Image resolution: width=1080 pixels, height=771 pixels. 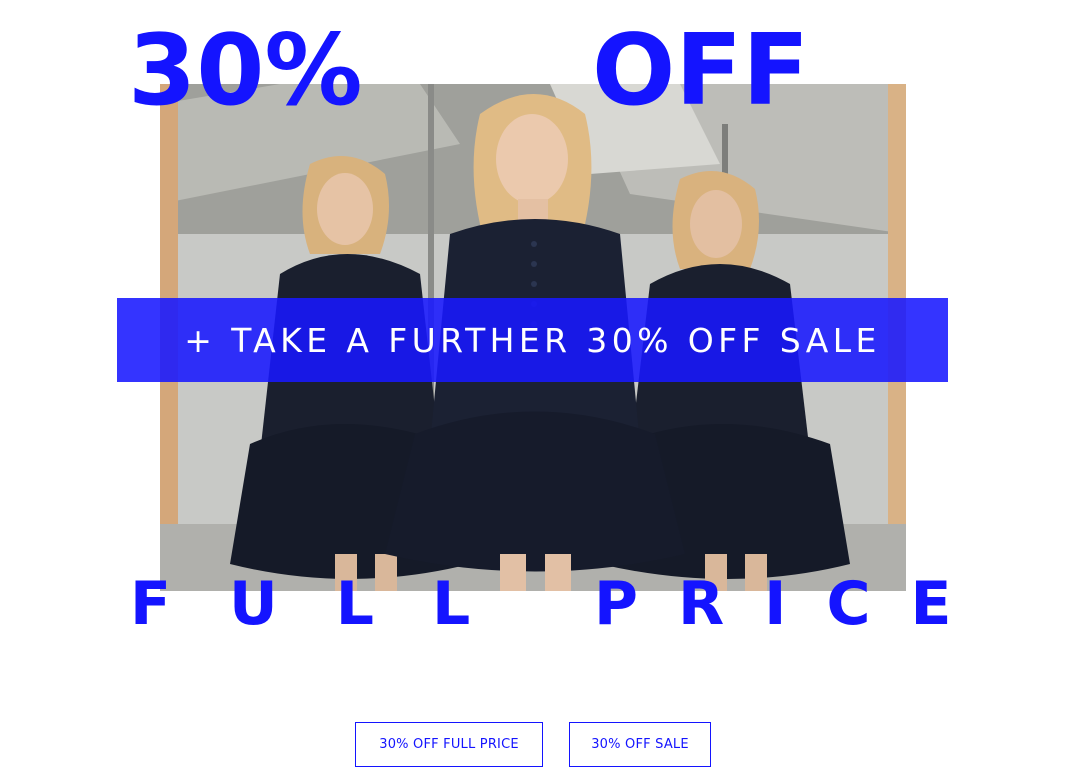 What do you see at coordinates (245, 71) in the screenshot?
I see `headline-percent: 30%` at bounding box center [245, 71].